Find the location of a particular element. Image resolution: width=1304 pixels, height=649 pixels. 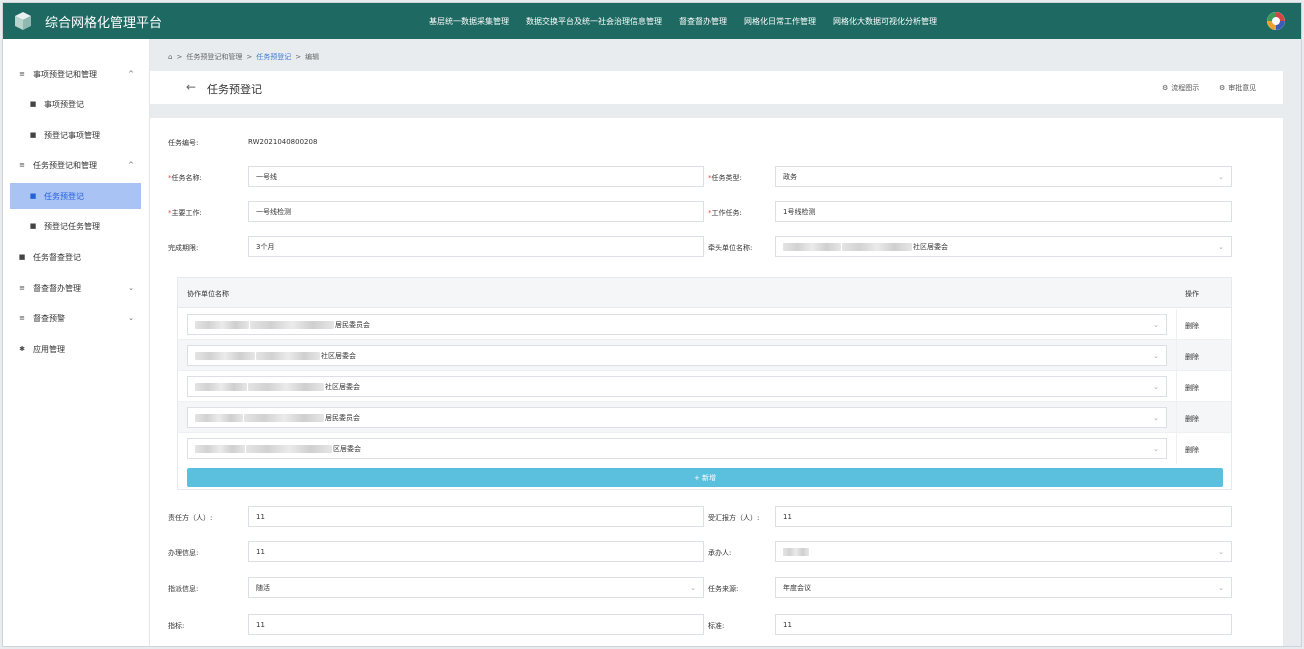

nav-data-collection: 基层统一数据采集管理 is located at coordinates (469, 21).